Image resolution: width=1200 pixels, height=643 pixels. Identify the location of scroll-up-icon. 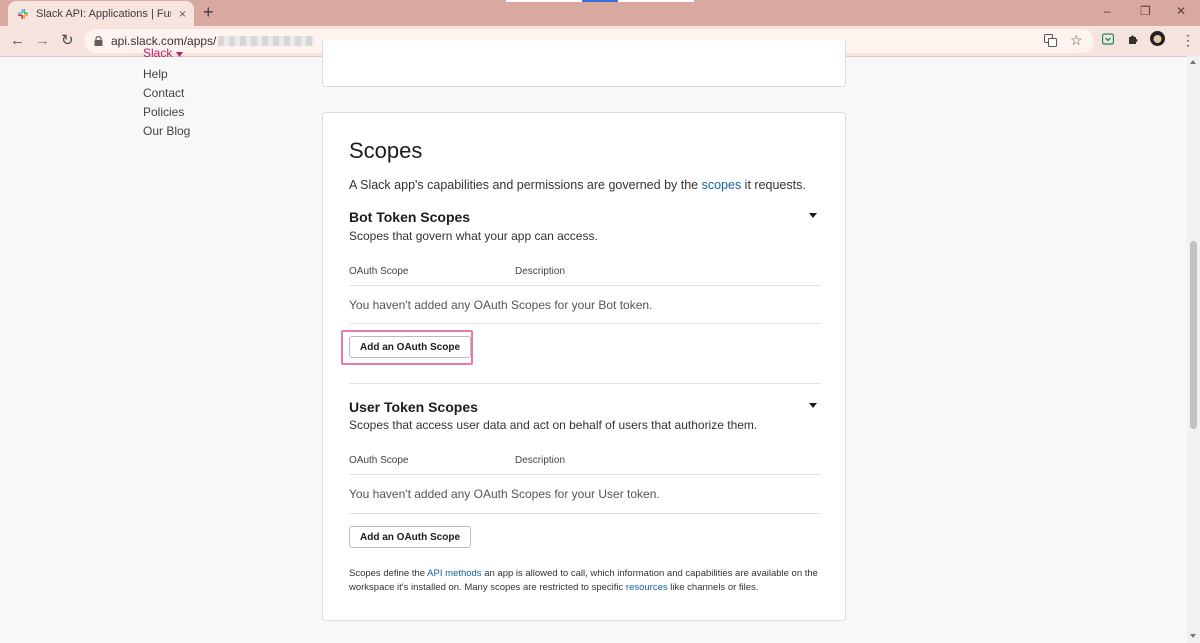
(1193, 62).